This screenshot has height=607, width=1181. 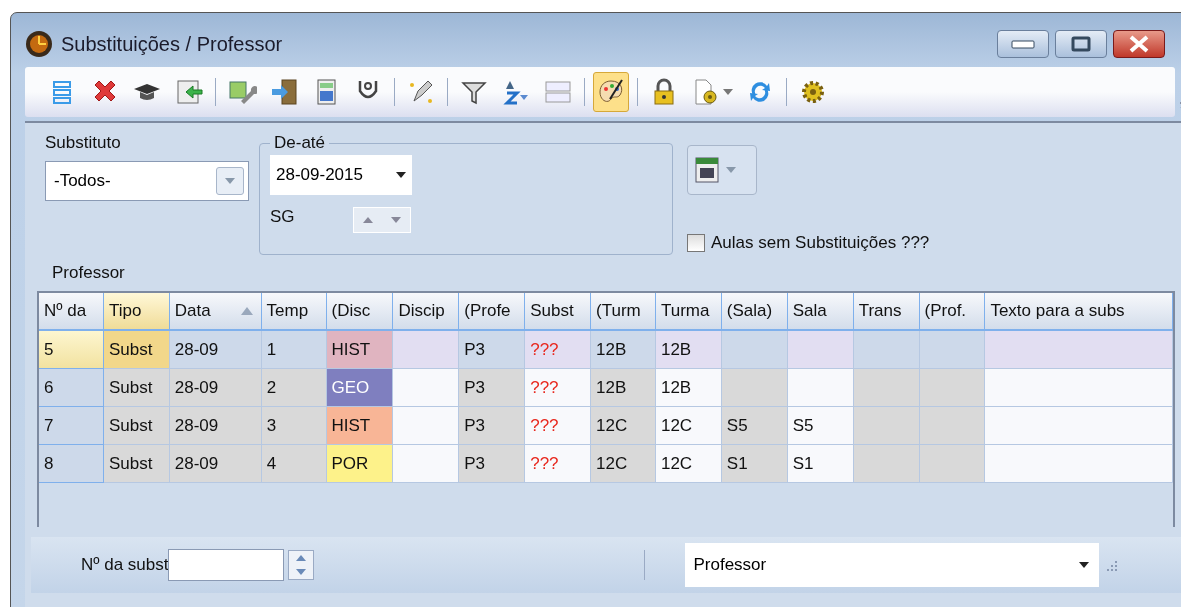 What do you see at coordinates (301, 558) in the screenshot?
I see `up-icon` at bounding box center [301, 558].